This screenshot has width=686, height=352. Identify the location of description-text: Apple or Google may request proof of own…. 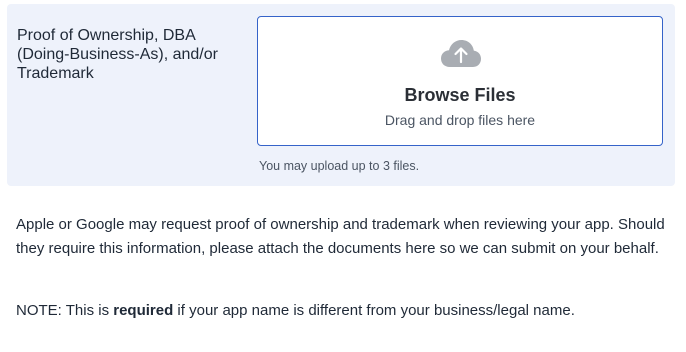
(340, 236).